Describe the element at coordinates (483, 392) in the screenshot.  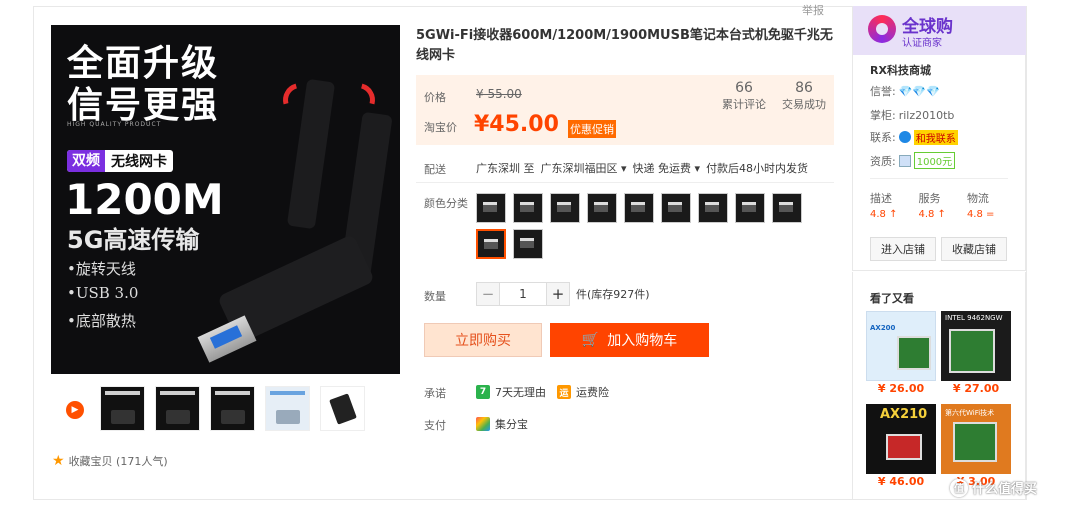
I see `seven-day-icon: 7` at that location.